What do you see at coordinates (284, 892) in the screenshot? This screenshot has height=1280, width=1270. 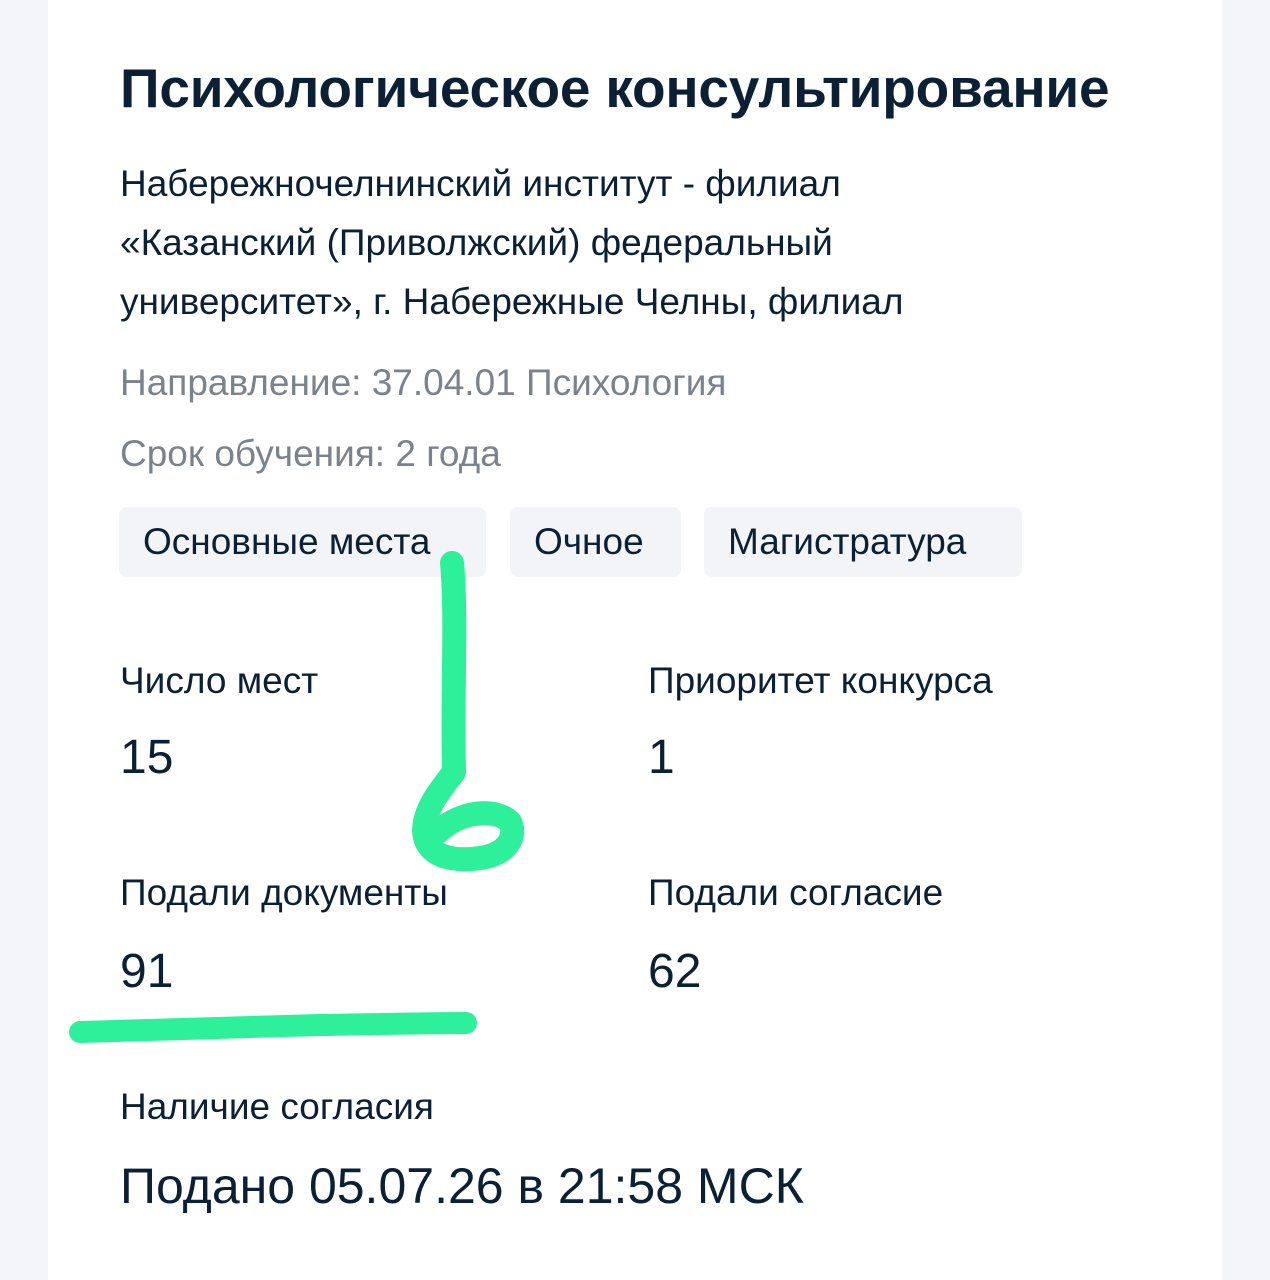 I see `documents-label: Подали документы` at bounding box center [284, 892].